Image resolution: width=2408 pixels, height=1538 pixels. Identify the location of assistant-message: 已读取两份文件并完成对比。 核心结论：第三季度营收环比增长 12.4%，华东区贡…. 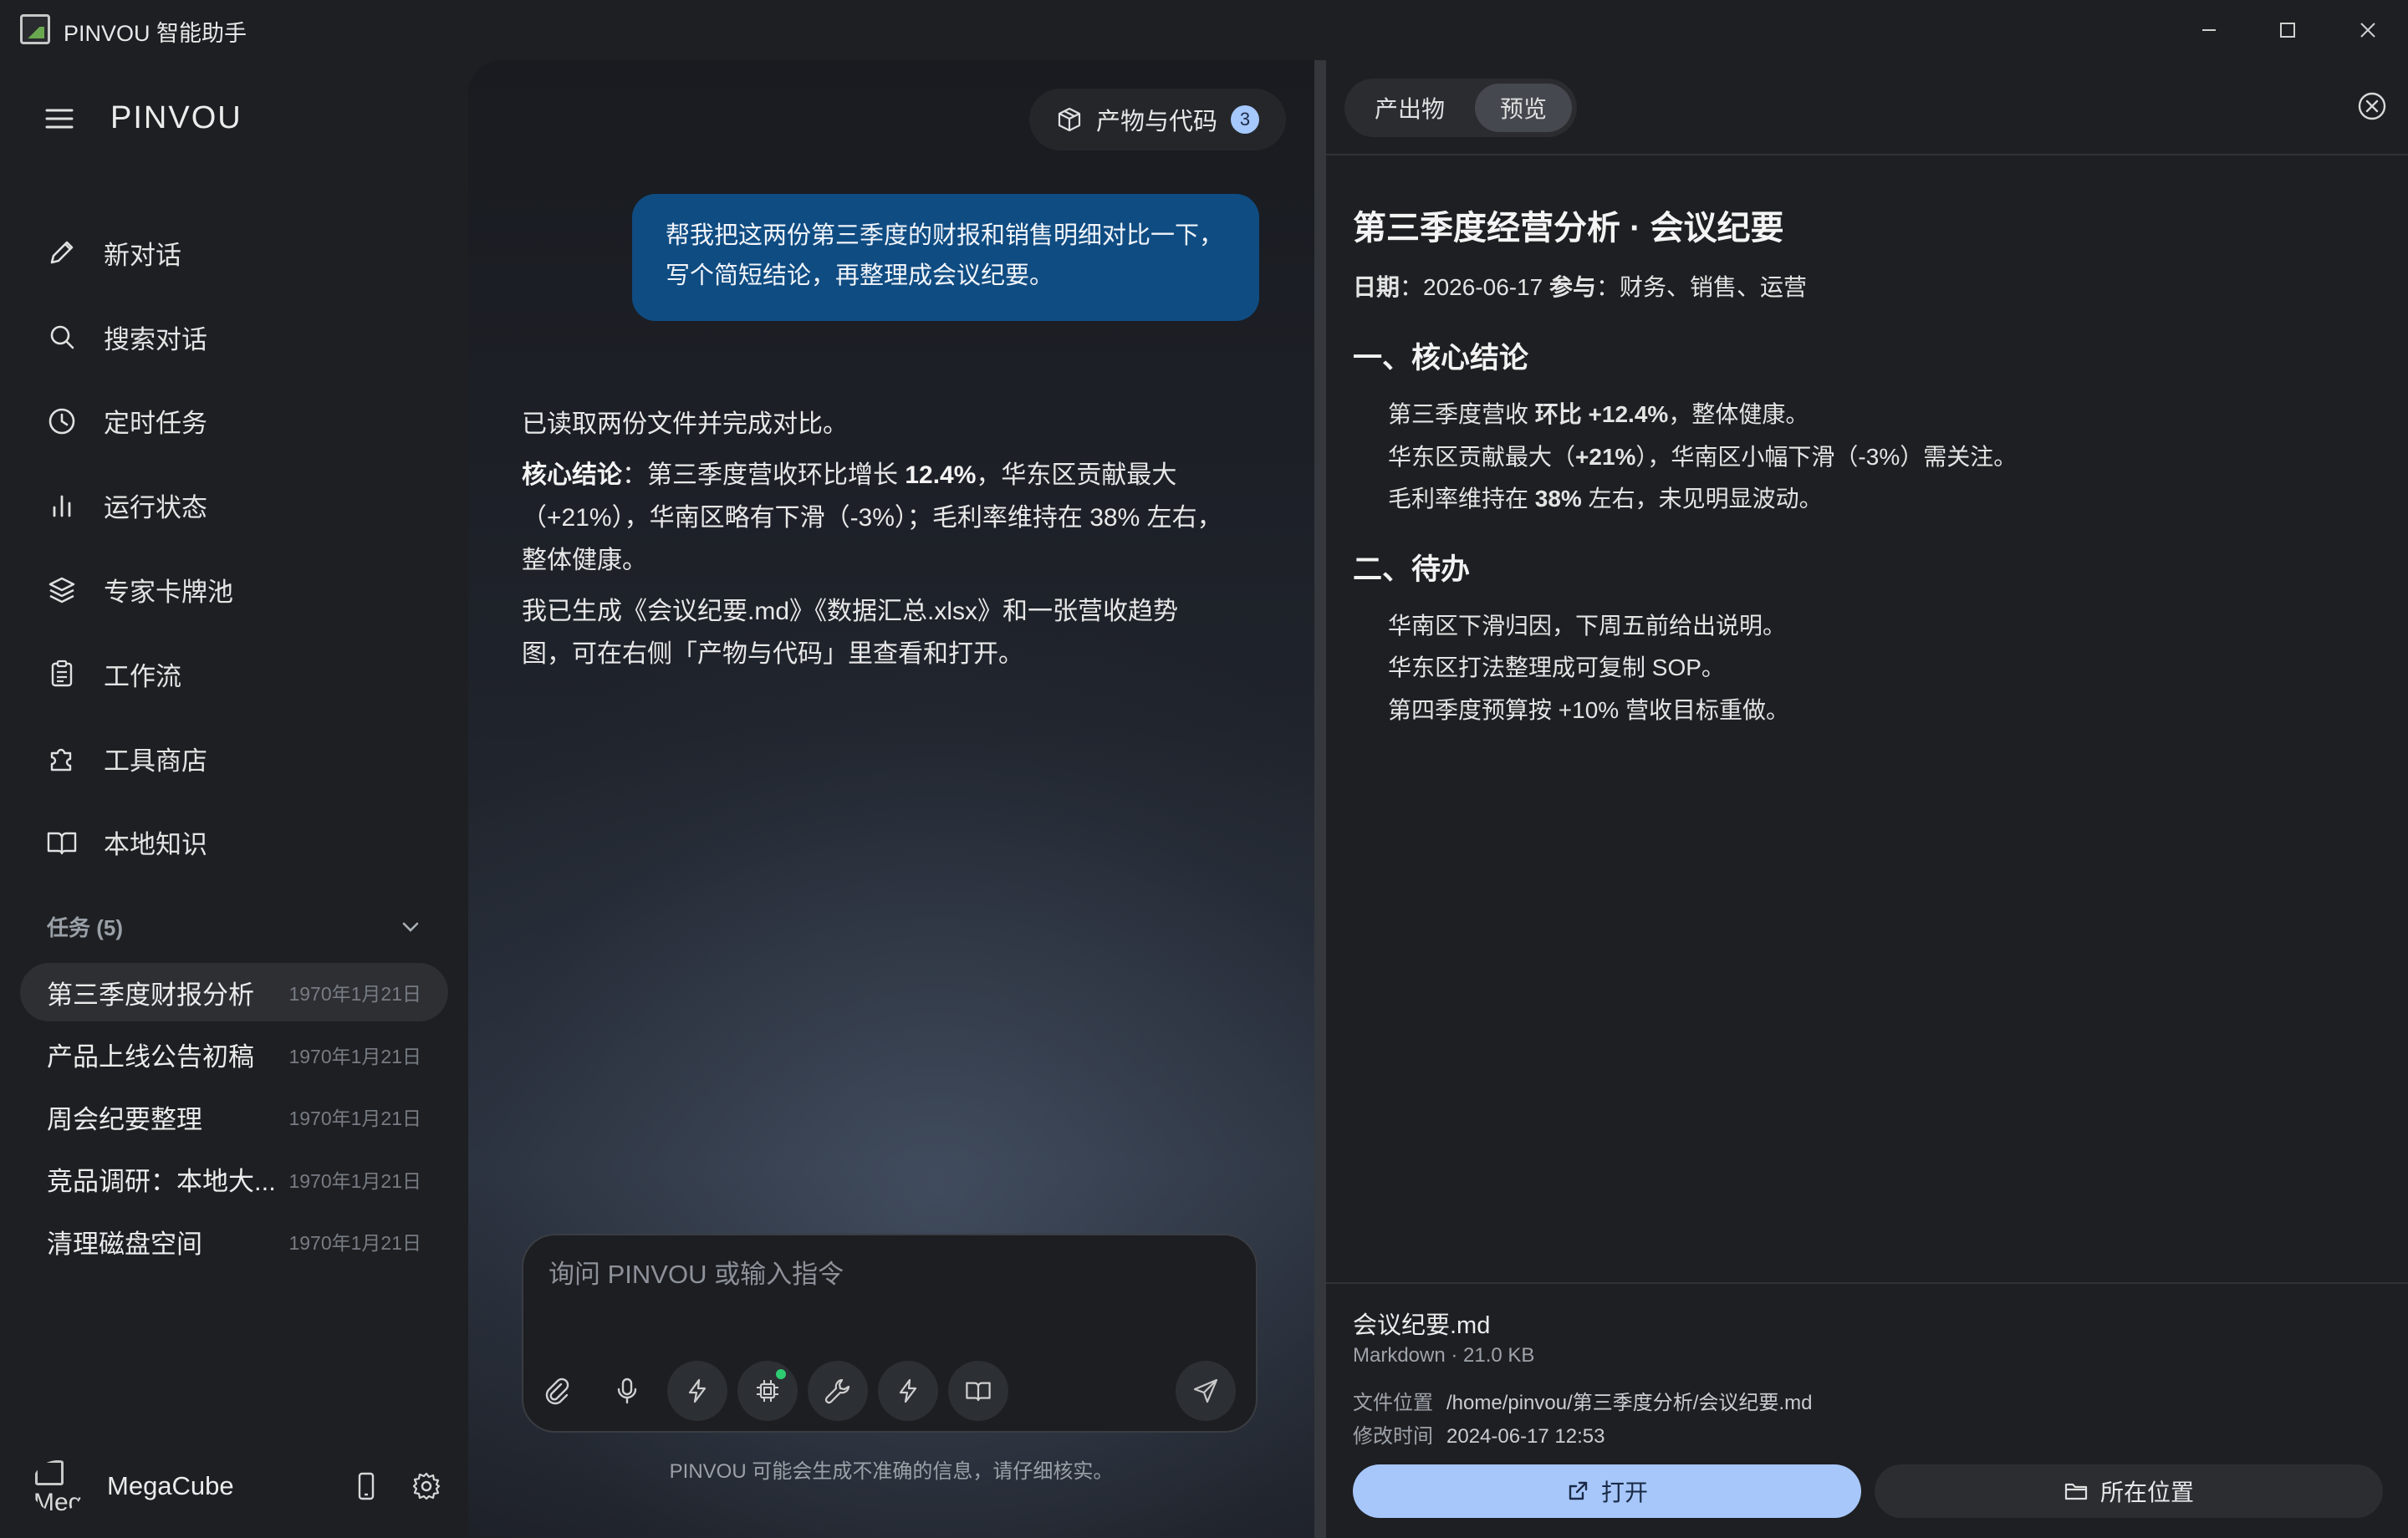
(873, 544).